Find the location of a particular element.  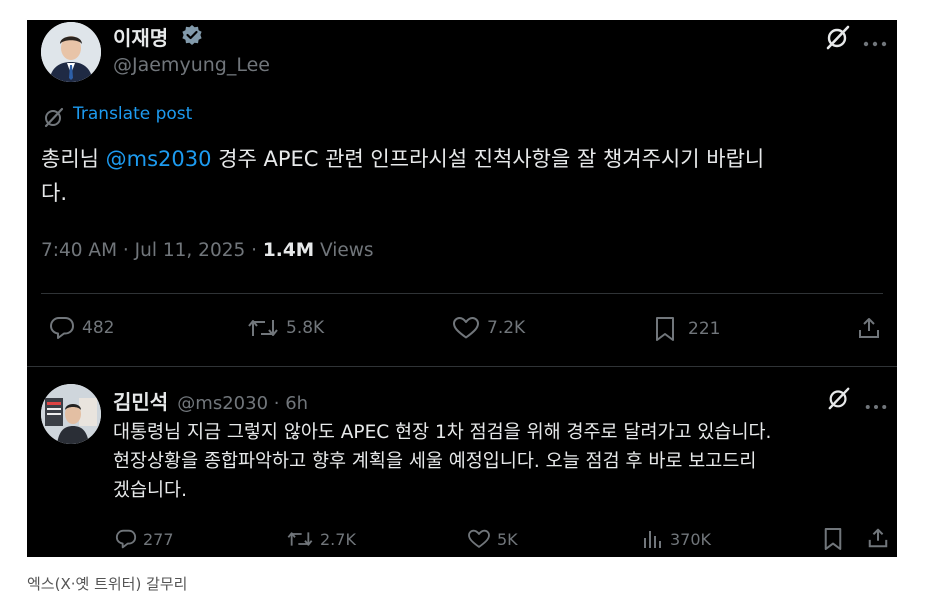

verified-badge-icon is located at coordinates (192, 37).